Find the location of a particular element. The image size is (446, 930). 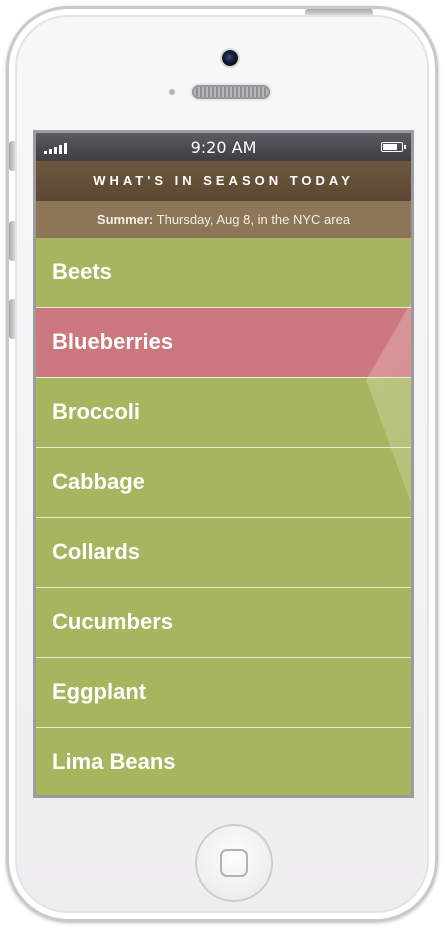

produce-item-label: Eggplant is located at coordinates (99, 691).